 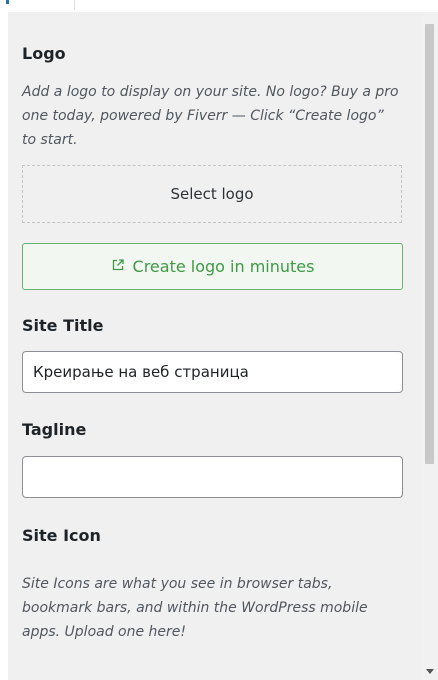 What do you see at coordinates (7, 2) in the screenshot?
I see `top-accent-tick` at bounding box center [7, 2].